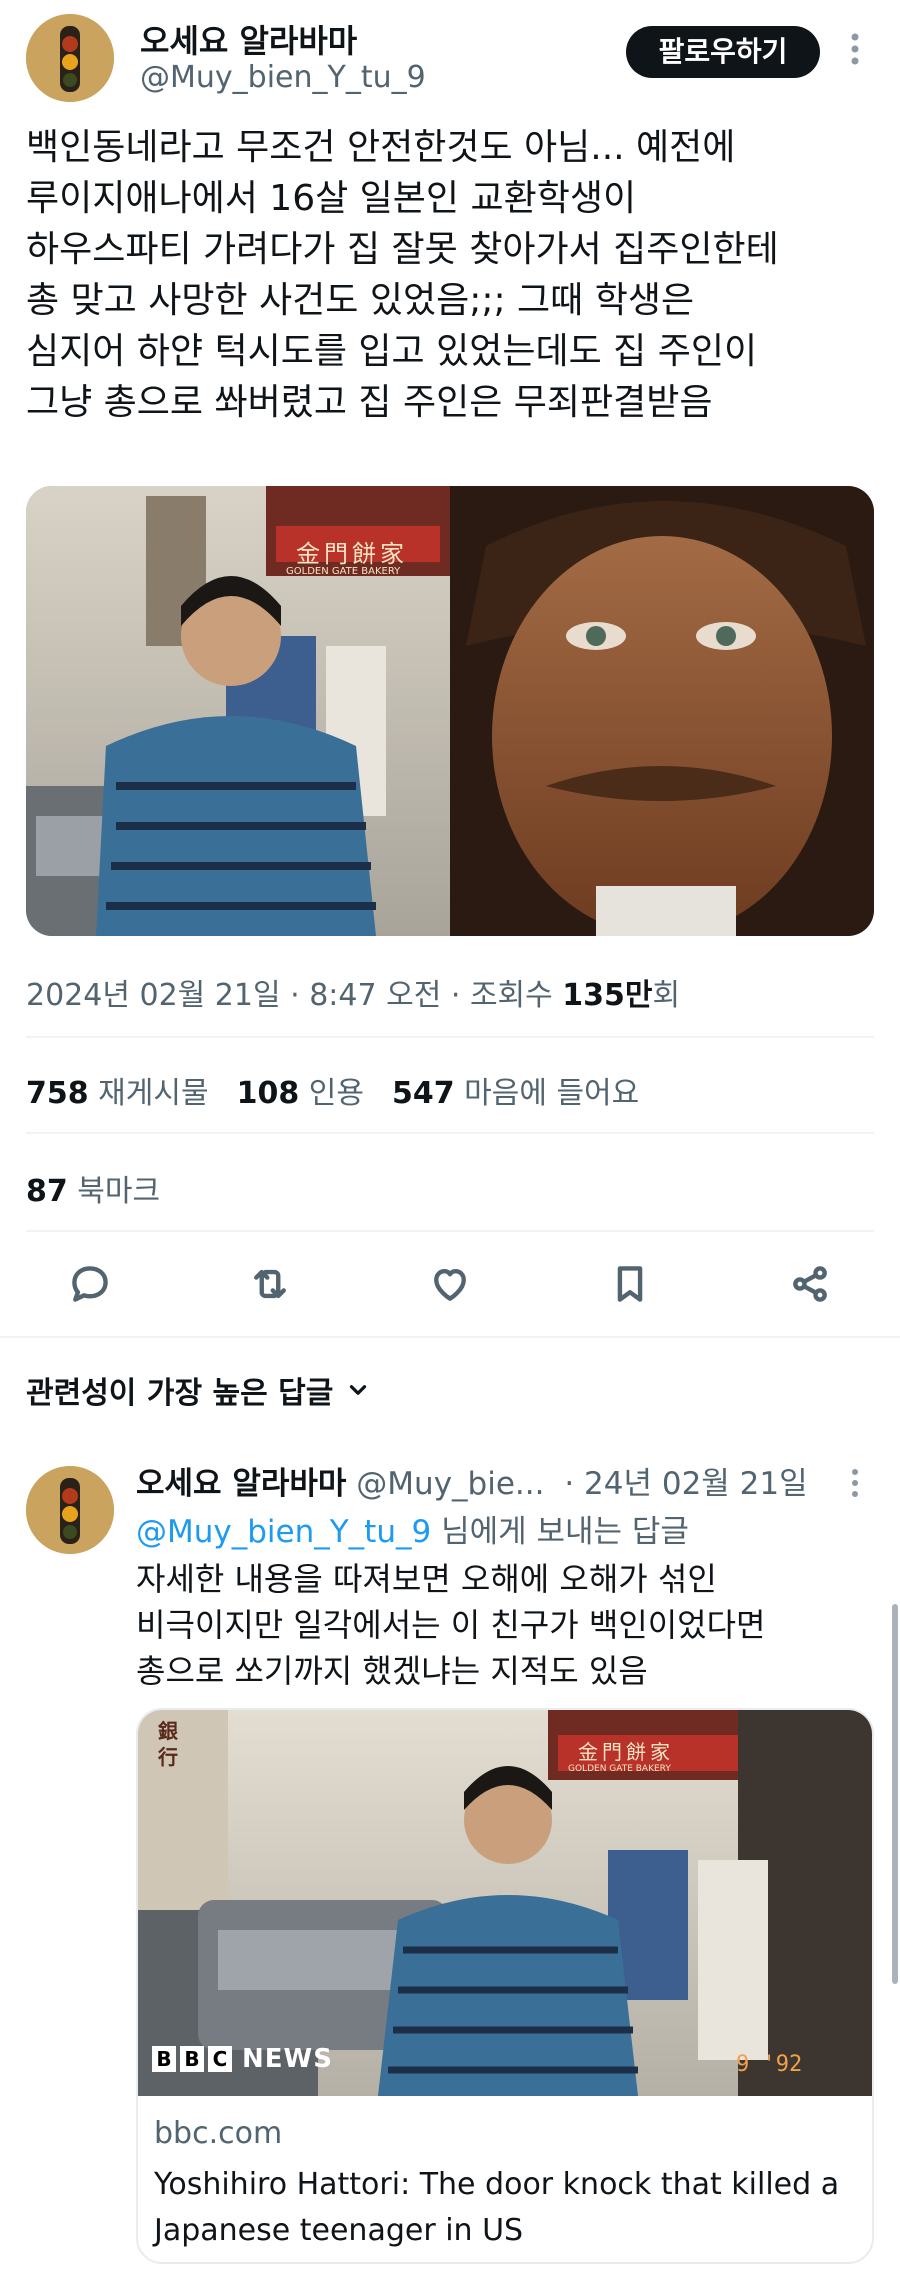 This screenshot has height=2286, width=900. Describe the element at coordinates (119, 1191) in the screenshot. I see `bookmark-label: 북마크` at that location.